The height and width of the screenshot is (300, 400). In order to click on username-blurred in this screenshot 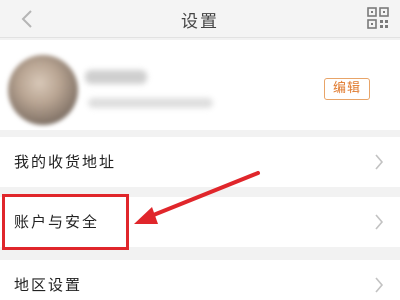, I will do `click(116, 77)`.